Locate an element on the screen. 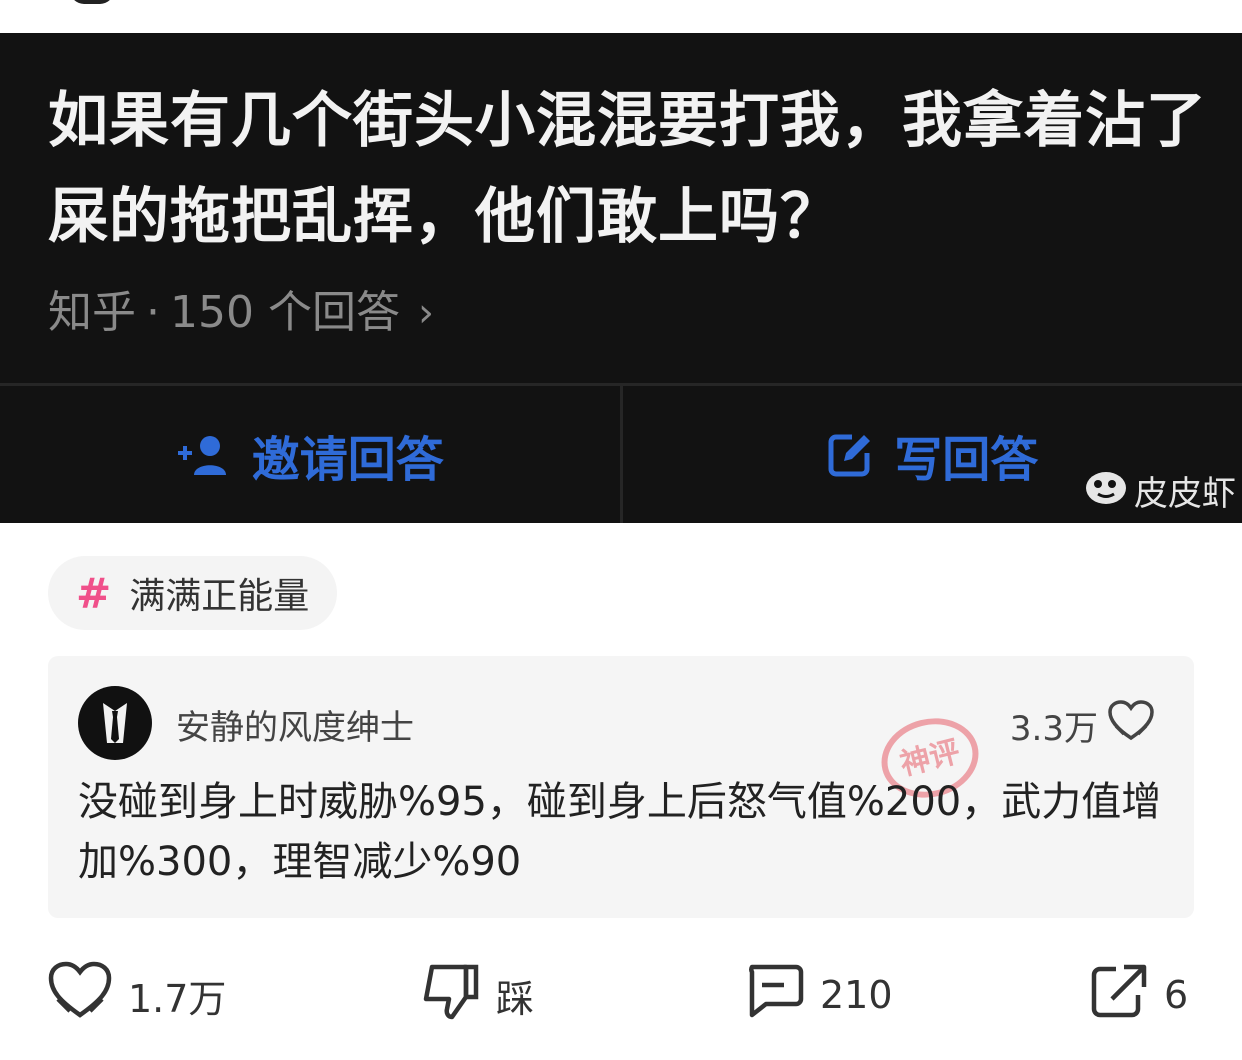  dislike-button: 踩 is located at coordinates (478, 995).